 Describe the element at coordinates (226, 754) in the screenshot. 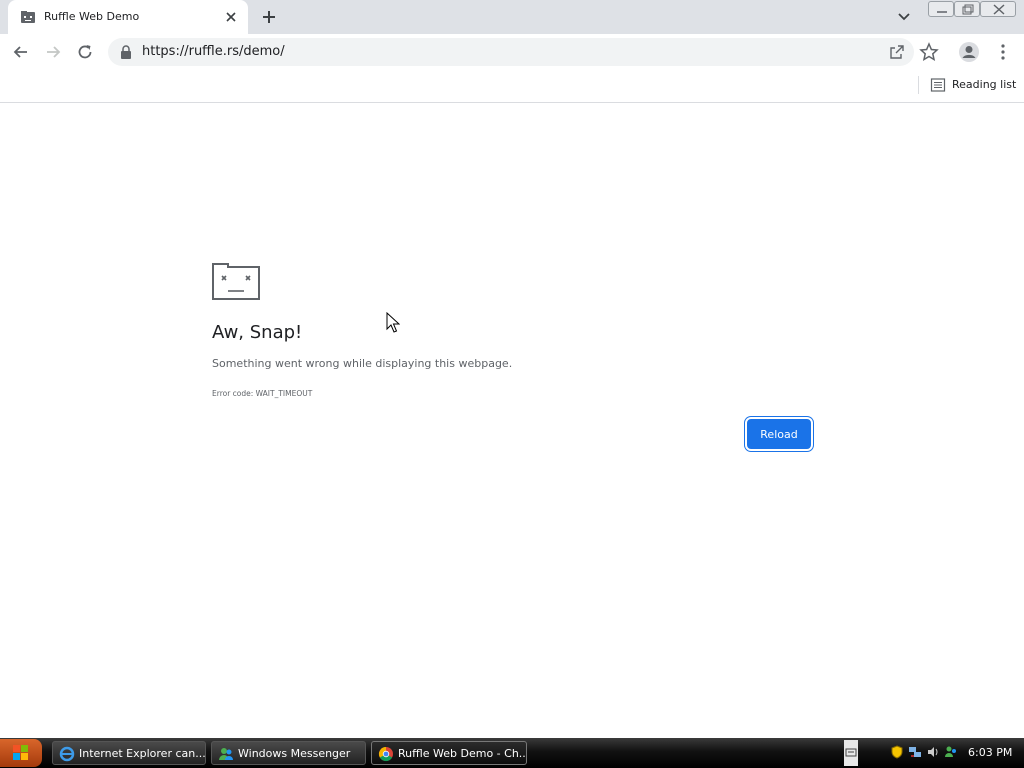

I see `windows-messenger-icon` at that location.